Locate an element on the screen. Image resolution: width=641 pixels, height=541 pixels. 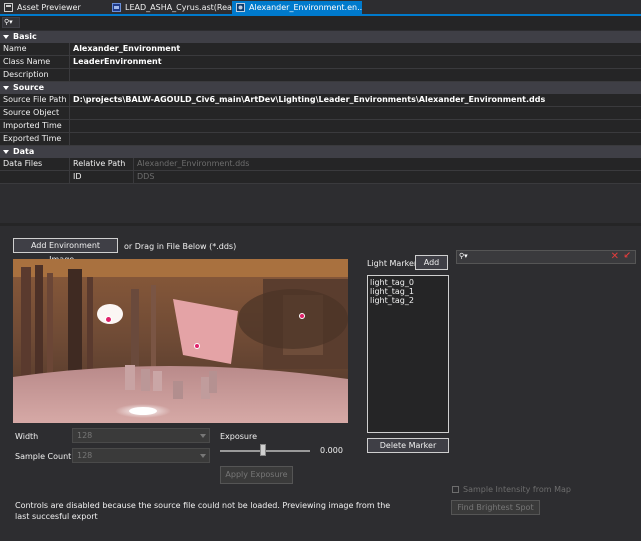
list-item: light_tag_0 is located at coordinates (408, 282).